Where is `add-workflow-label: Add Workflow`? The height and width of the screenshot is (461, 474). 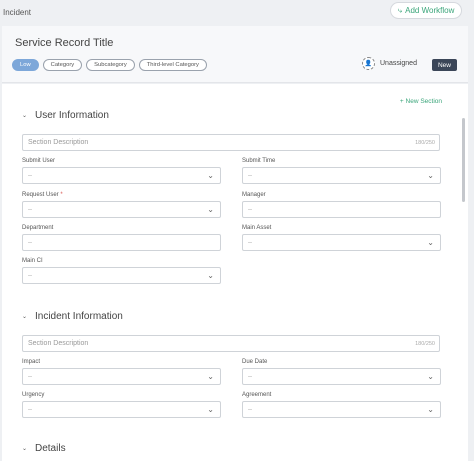 add-workflow-label: Add Workflow is located at coordinates (430, 10).